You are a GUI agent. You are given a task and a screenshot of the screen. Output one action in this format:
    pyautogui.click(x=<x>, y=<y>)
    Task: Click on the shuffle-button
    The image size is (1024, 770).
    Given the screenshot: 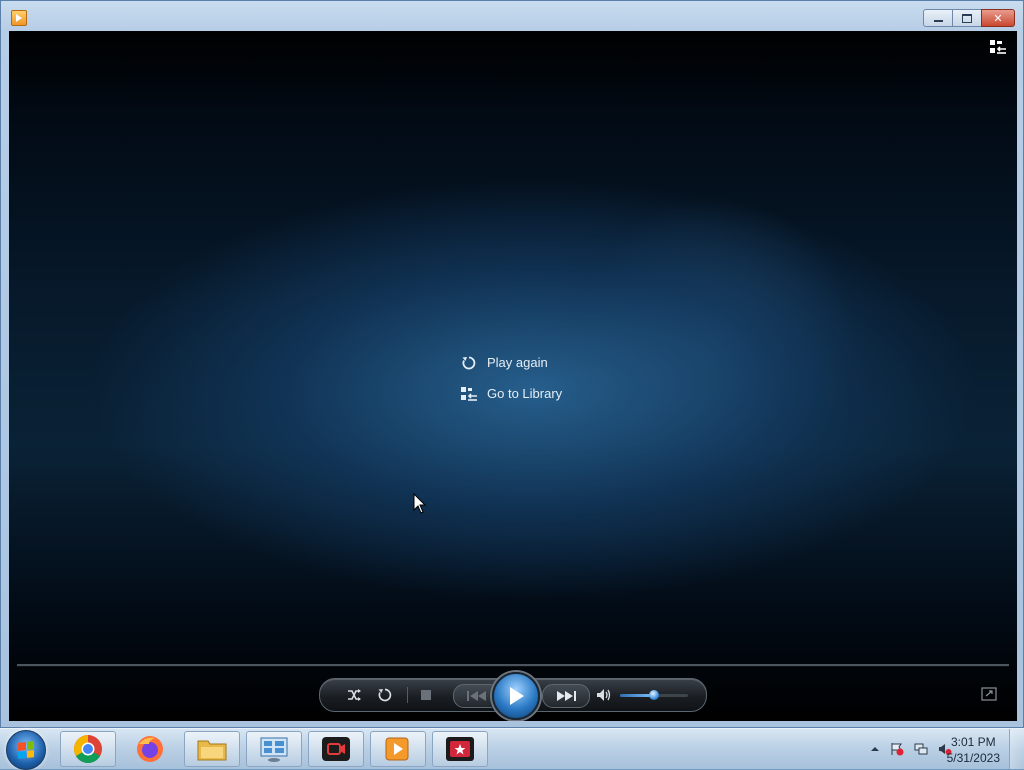 What is the action you would take?
    pyautogui.click(x=354, y=695)
    